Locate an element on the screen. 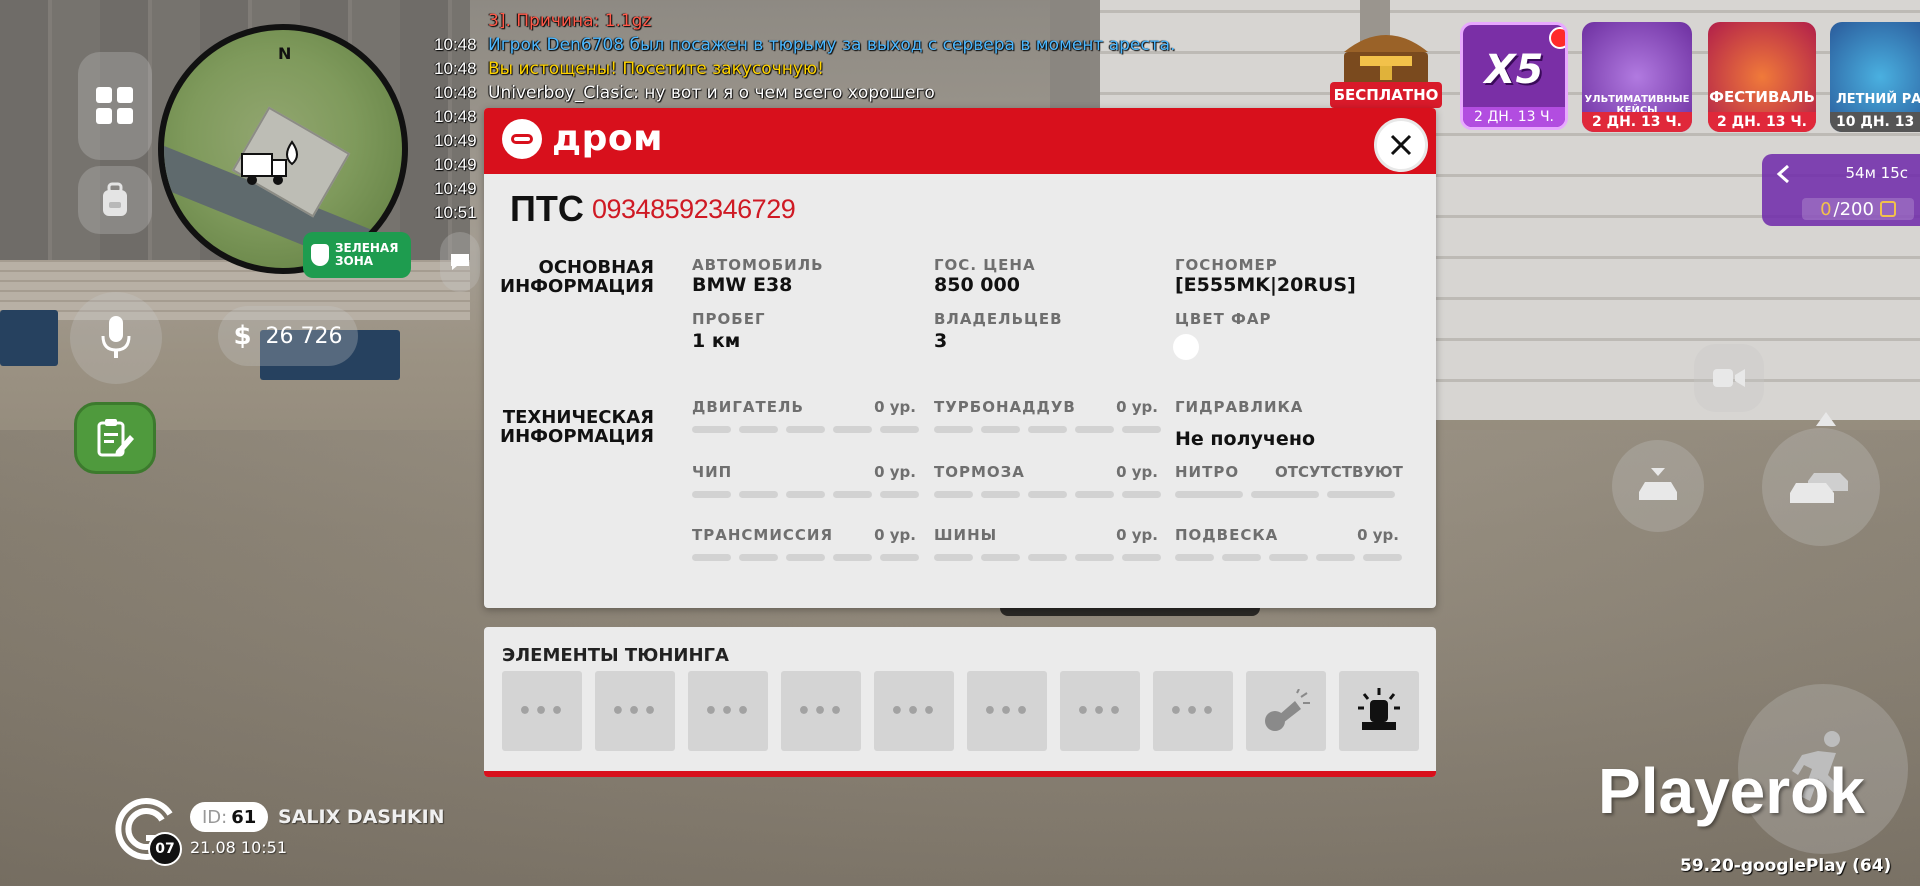 This screenshot has width=1920, height=886. mileage-label: ПРОБЕГ is located at coordinates (729, 319).